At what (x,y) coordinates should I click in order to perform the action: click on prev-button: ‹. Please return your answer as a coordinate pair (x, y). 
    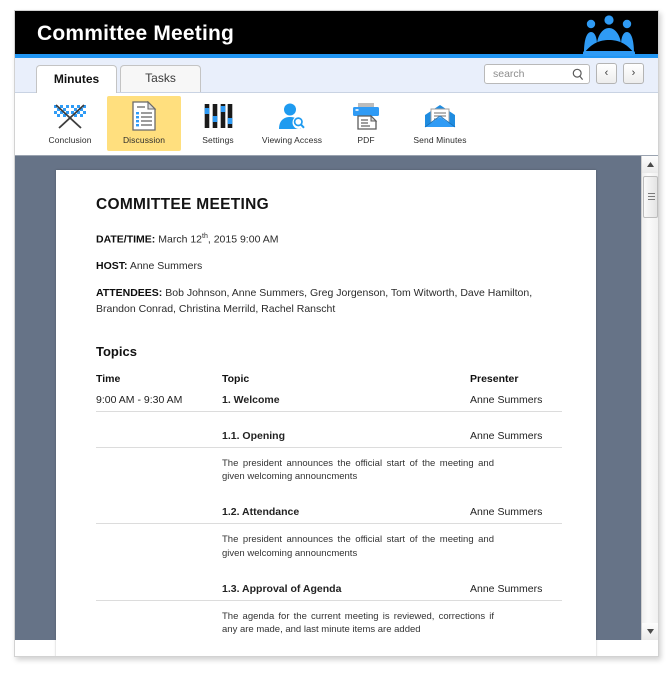
    Looking at the image, I should click on (606, 73).